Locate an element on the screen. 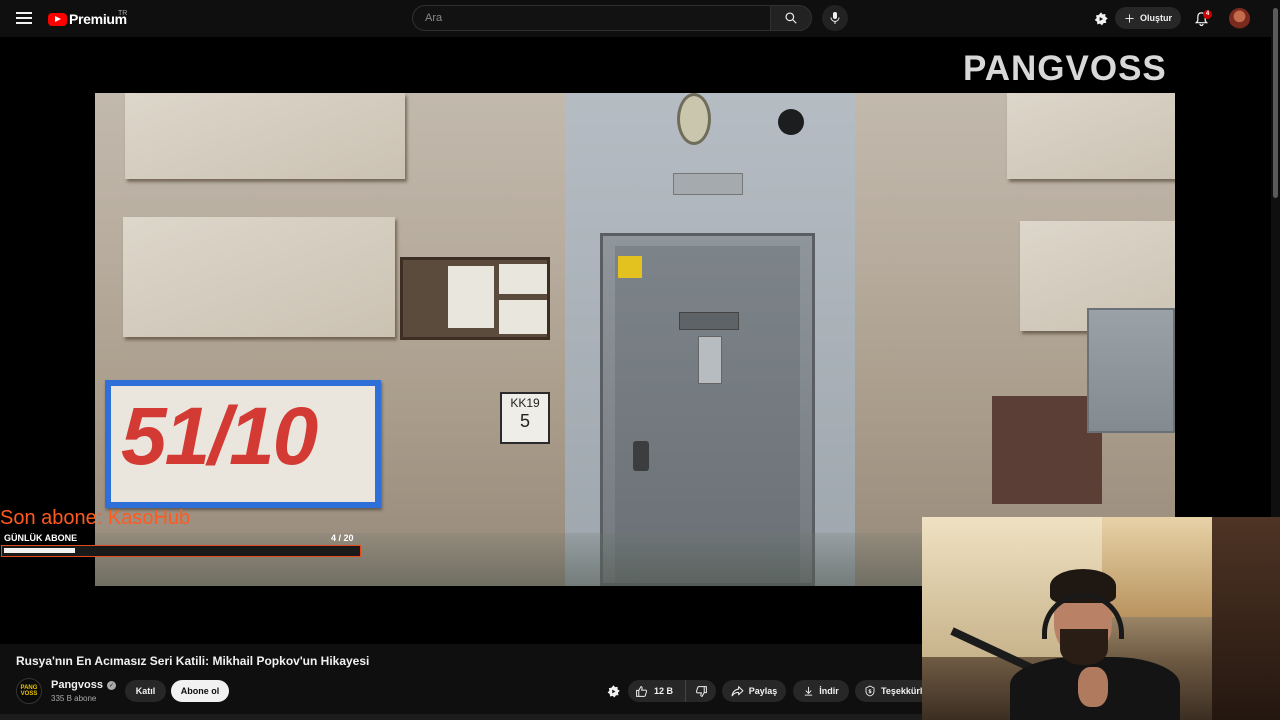  share-arrow-icon is located at coordinates (737, 691).